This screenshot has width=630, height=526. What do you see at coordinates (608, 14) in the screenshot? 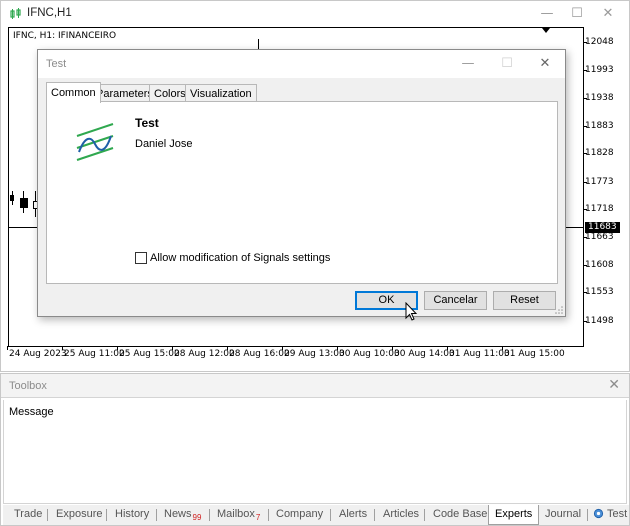
I see `chart-close-button: ✕` at bounding box center [608, 14].